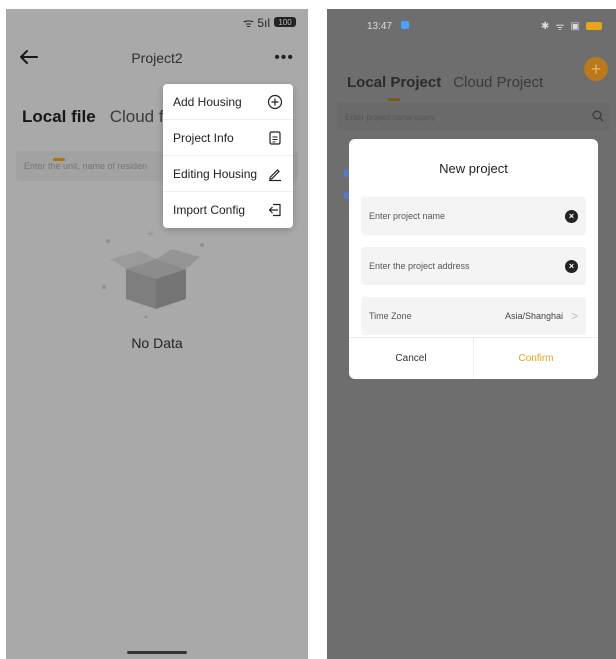  I want to click on menu-item-add-housing: Add Housing, so click(228, 102).